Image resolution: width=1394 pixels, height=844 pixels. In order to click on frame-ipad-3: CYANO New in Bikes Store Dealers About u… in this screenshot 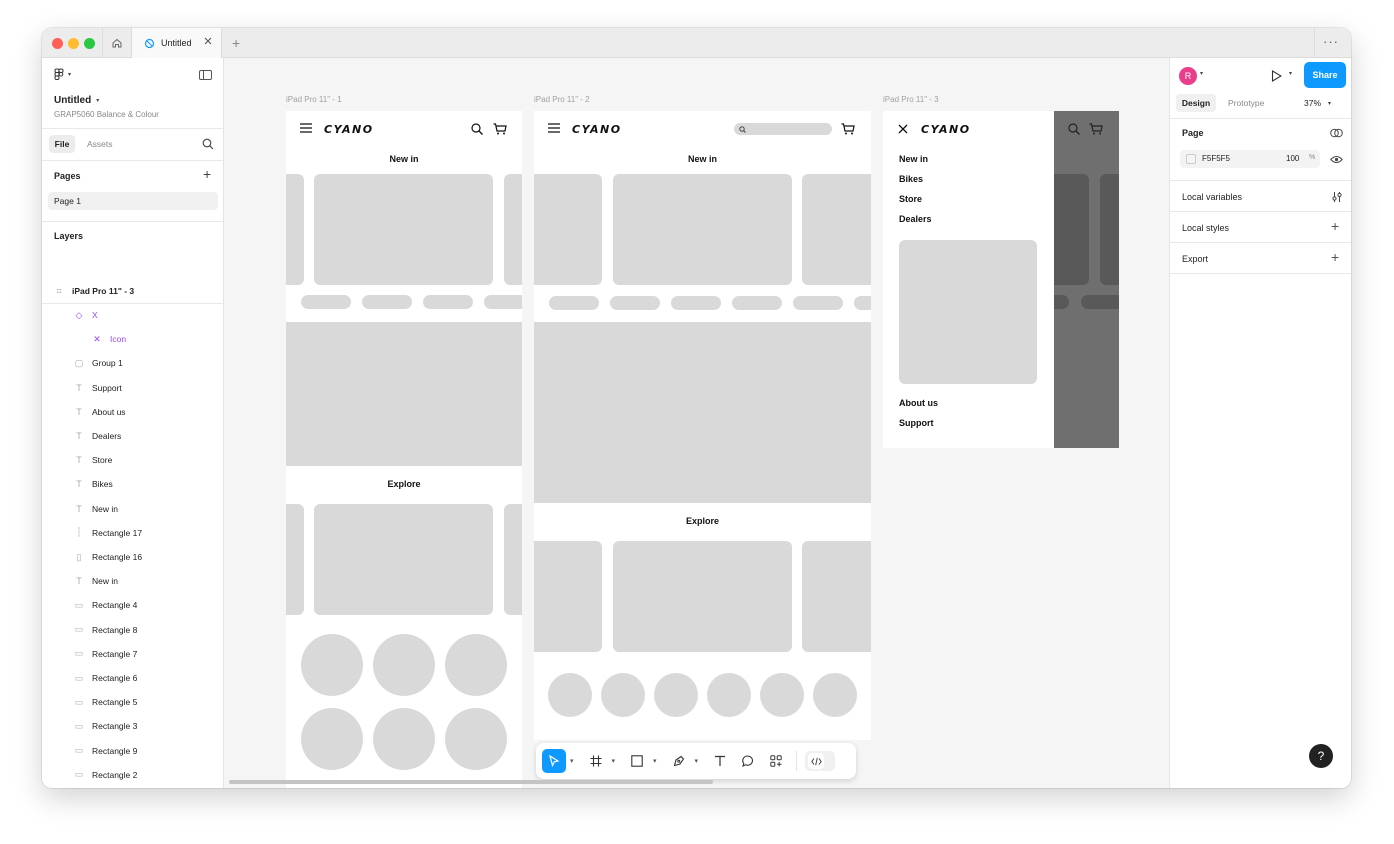, I will do `click(1001, 279)`.